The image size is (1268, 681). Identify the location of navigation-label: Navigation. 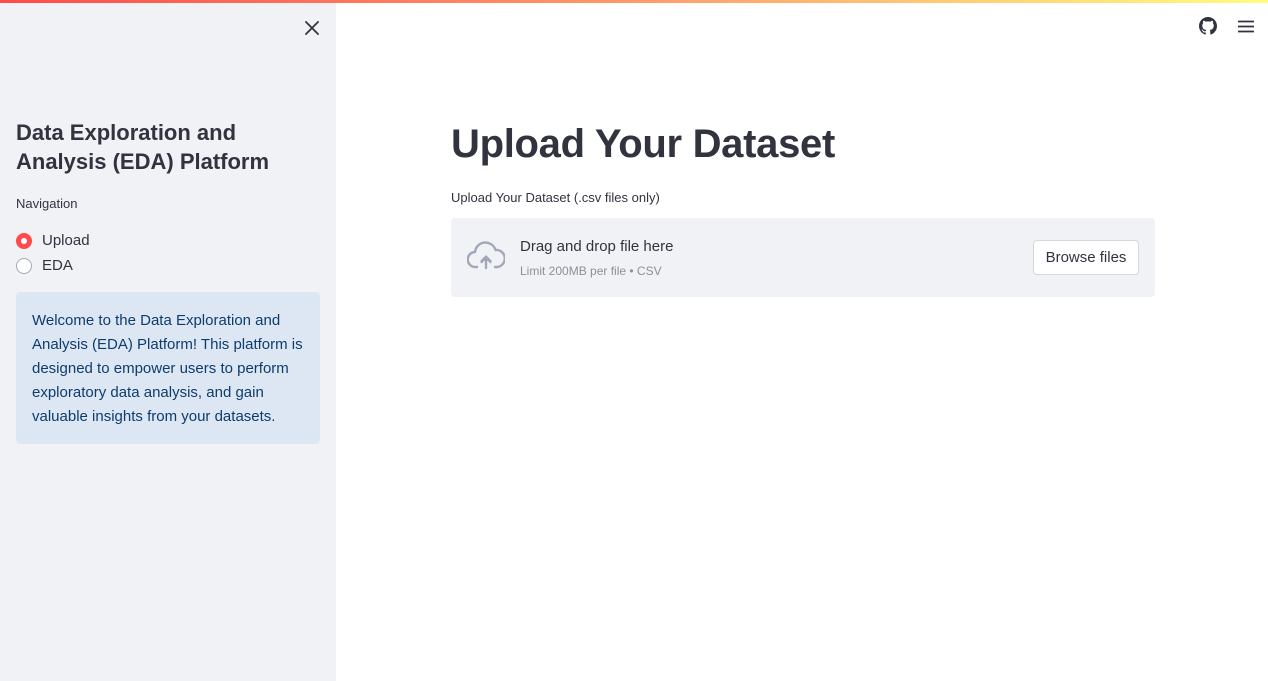
(47, 203).